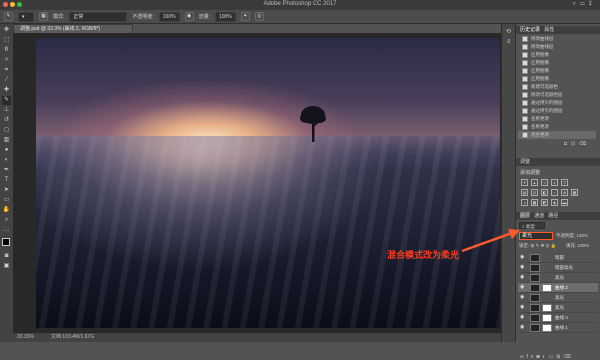 Image resolution: width=600 pixels, height=360 pixels. I want to click on blend-mode-select: 柔光, so click(536, 236).